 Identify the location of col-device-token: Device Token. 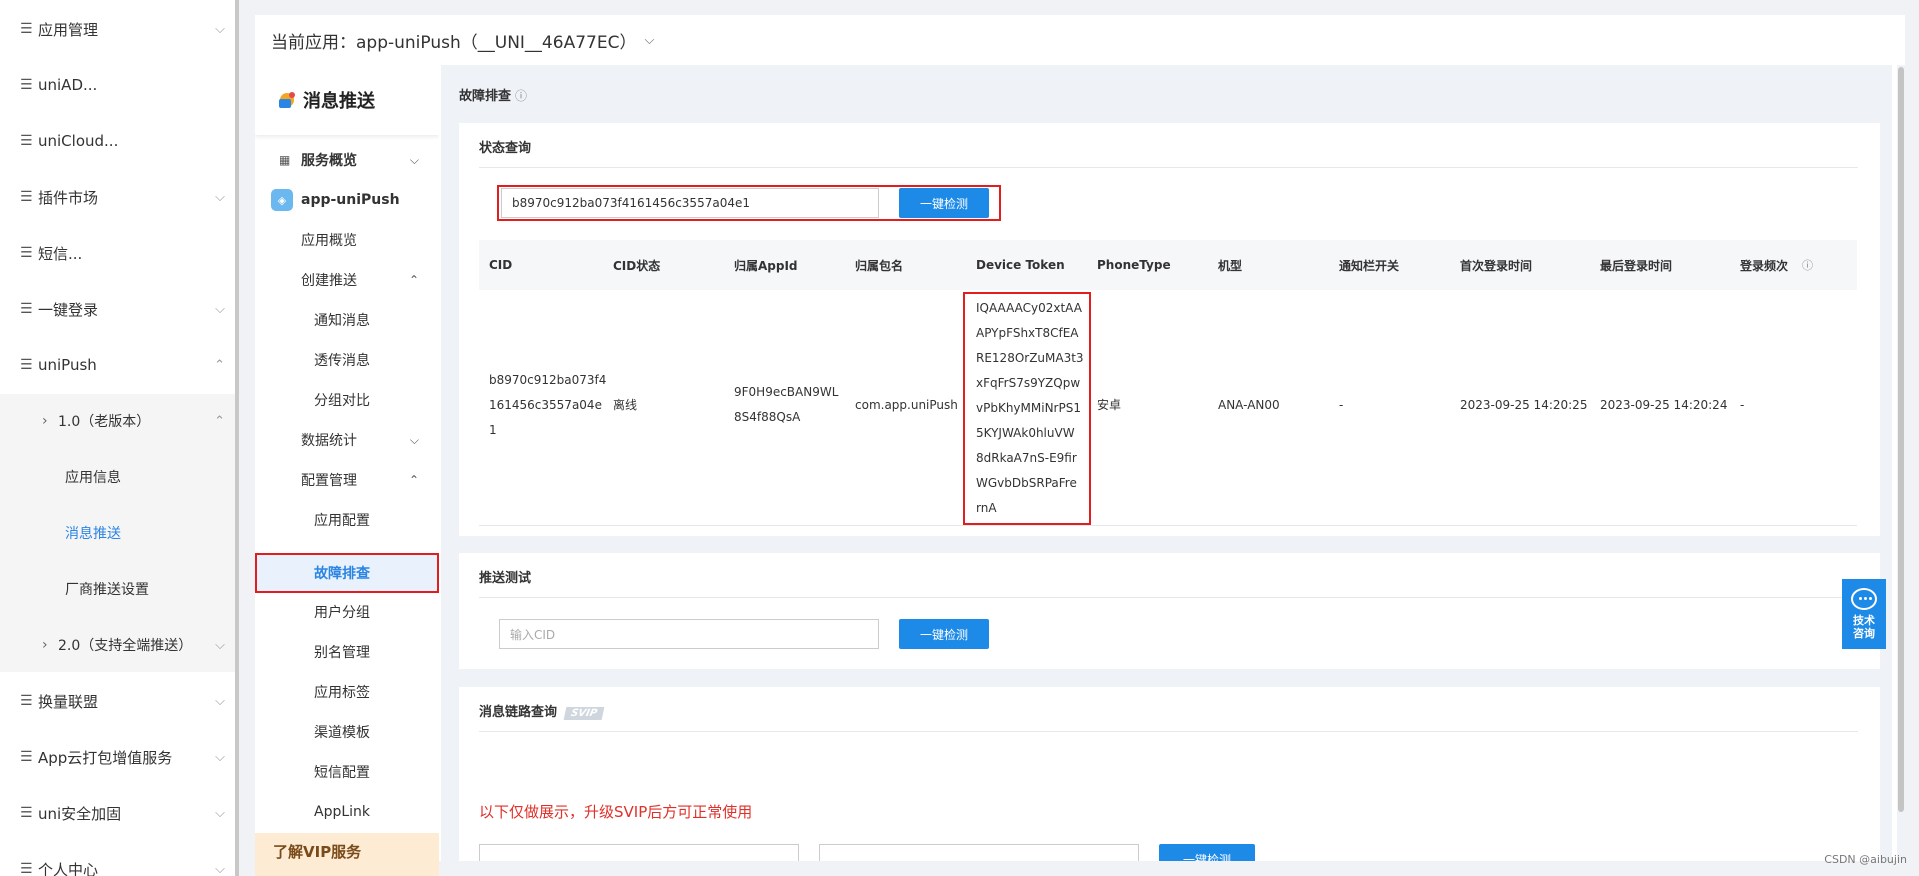
(1020, 265).